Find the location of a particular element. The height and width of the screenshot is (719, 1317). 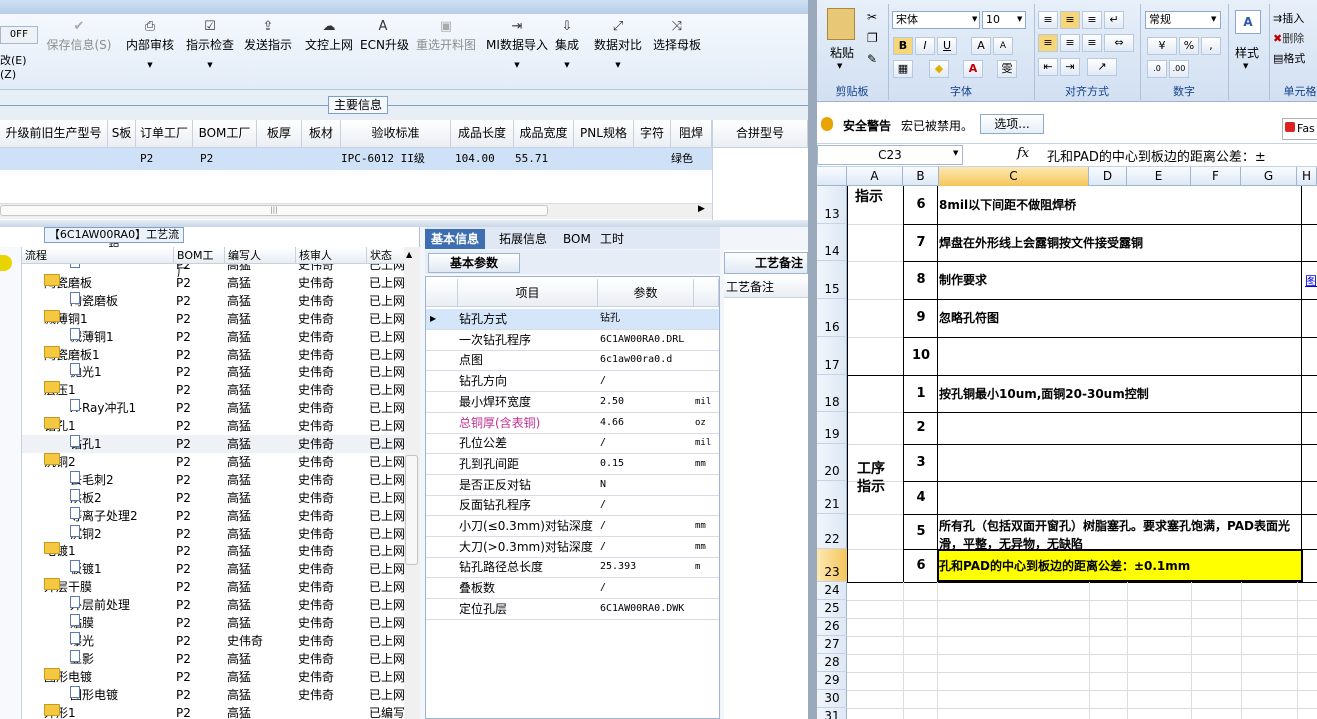

toolbar-button-7: ▣ 重选开料图 is located at coordinates (446, 52).